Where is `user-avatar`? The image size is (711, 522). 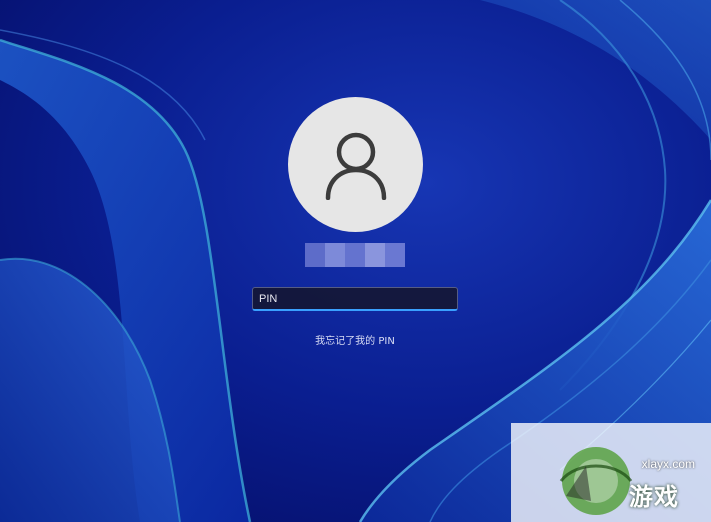
user-avatar is located at coordinates (355, 164).